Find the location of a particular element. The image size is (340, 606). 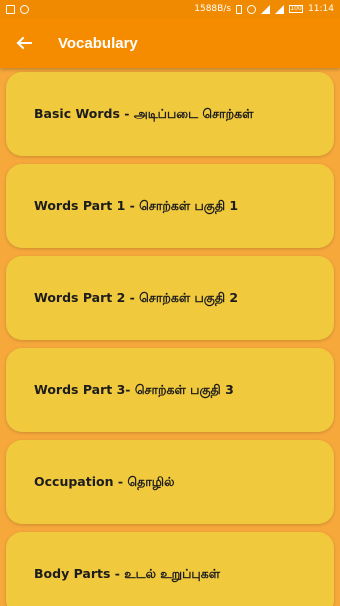

status-left is located at coordinates (17, 9).